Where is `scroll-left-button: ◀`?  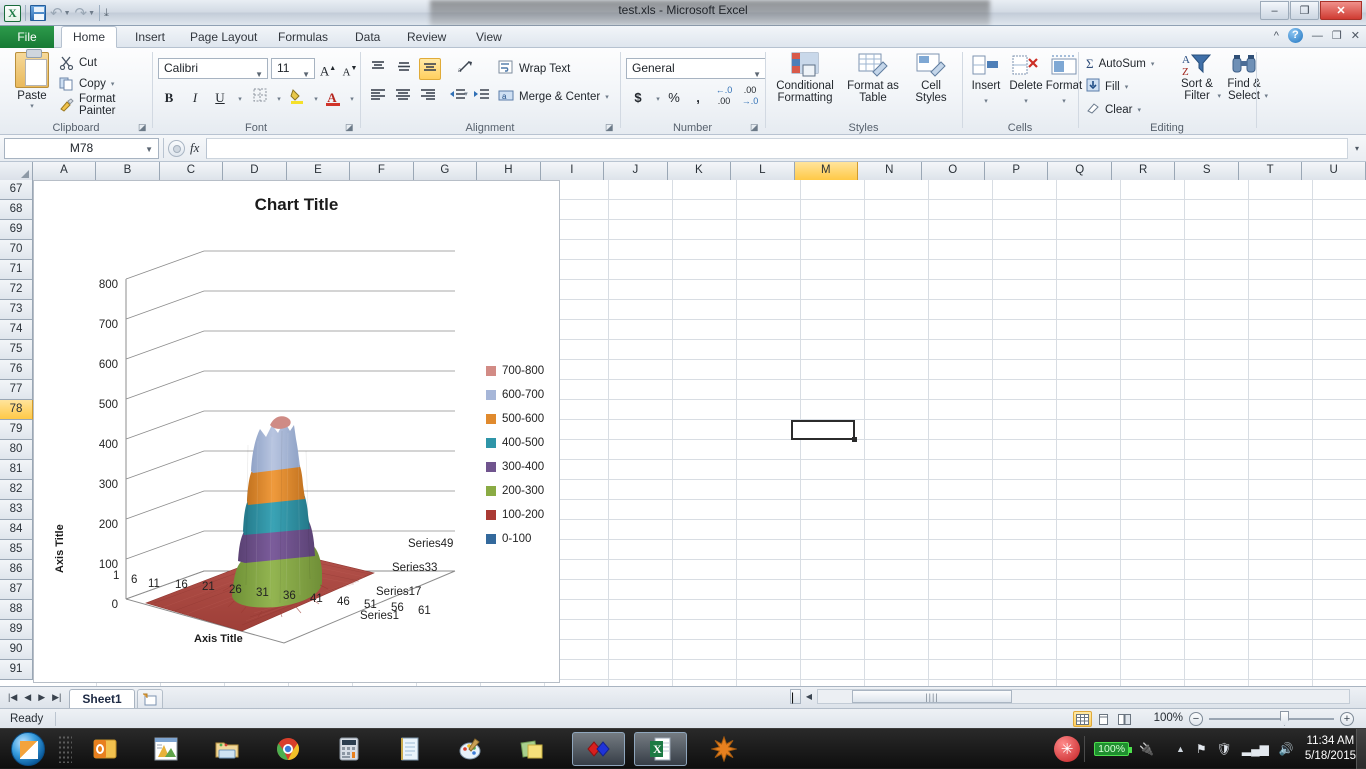
scroll-left-button: ◀ is located at coordinates (809, 696).